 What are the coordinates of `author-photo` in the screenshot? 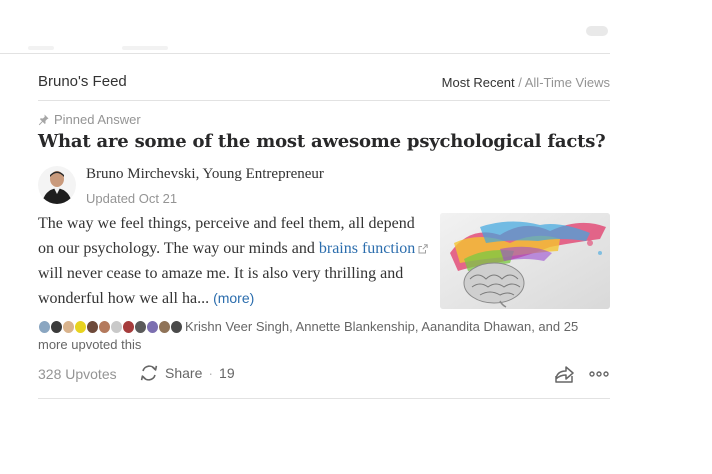 It's located at (57, 185).